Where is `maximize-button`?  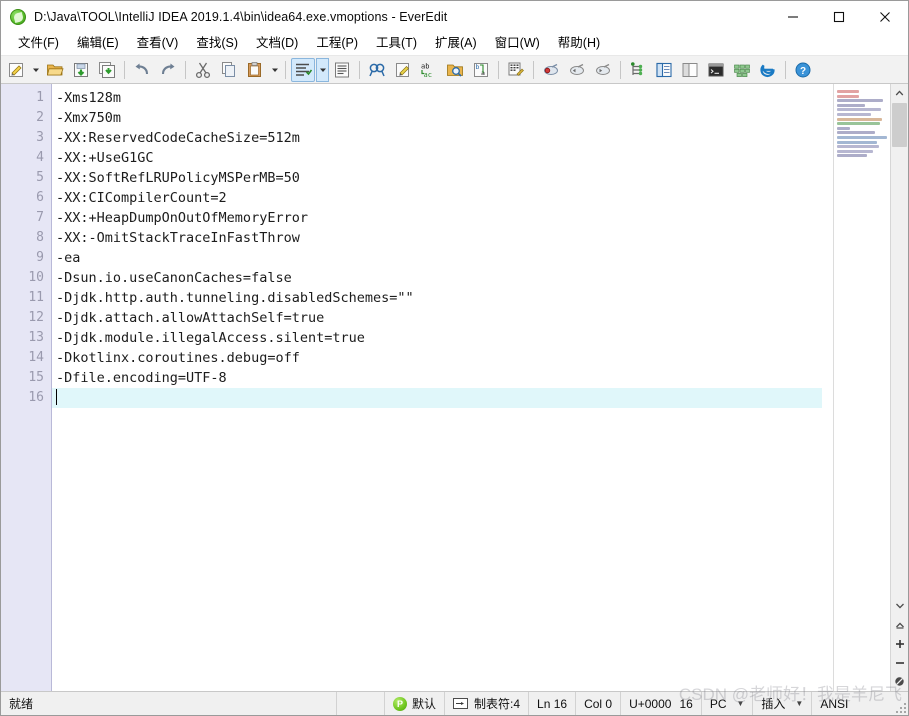 maximize-button is located at coordinates (839, 16).